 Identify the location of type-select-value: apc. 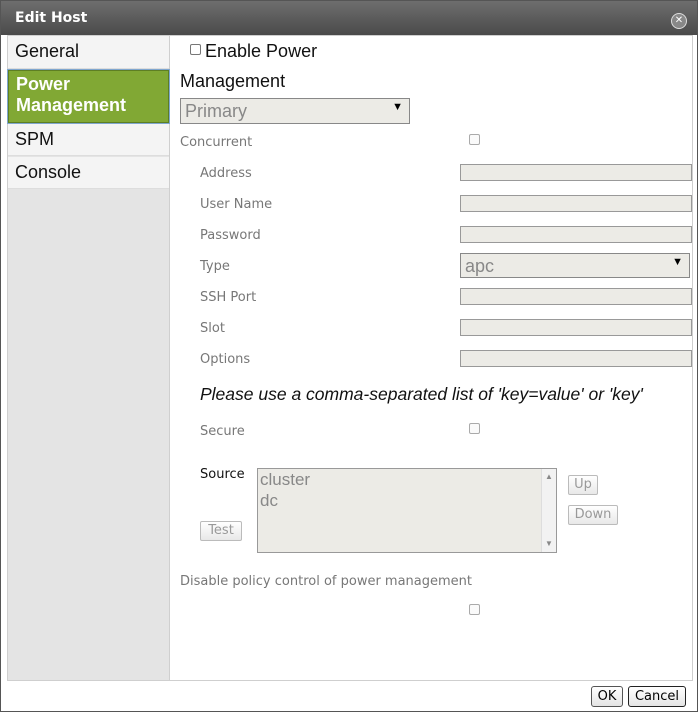
(480, 266).